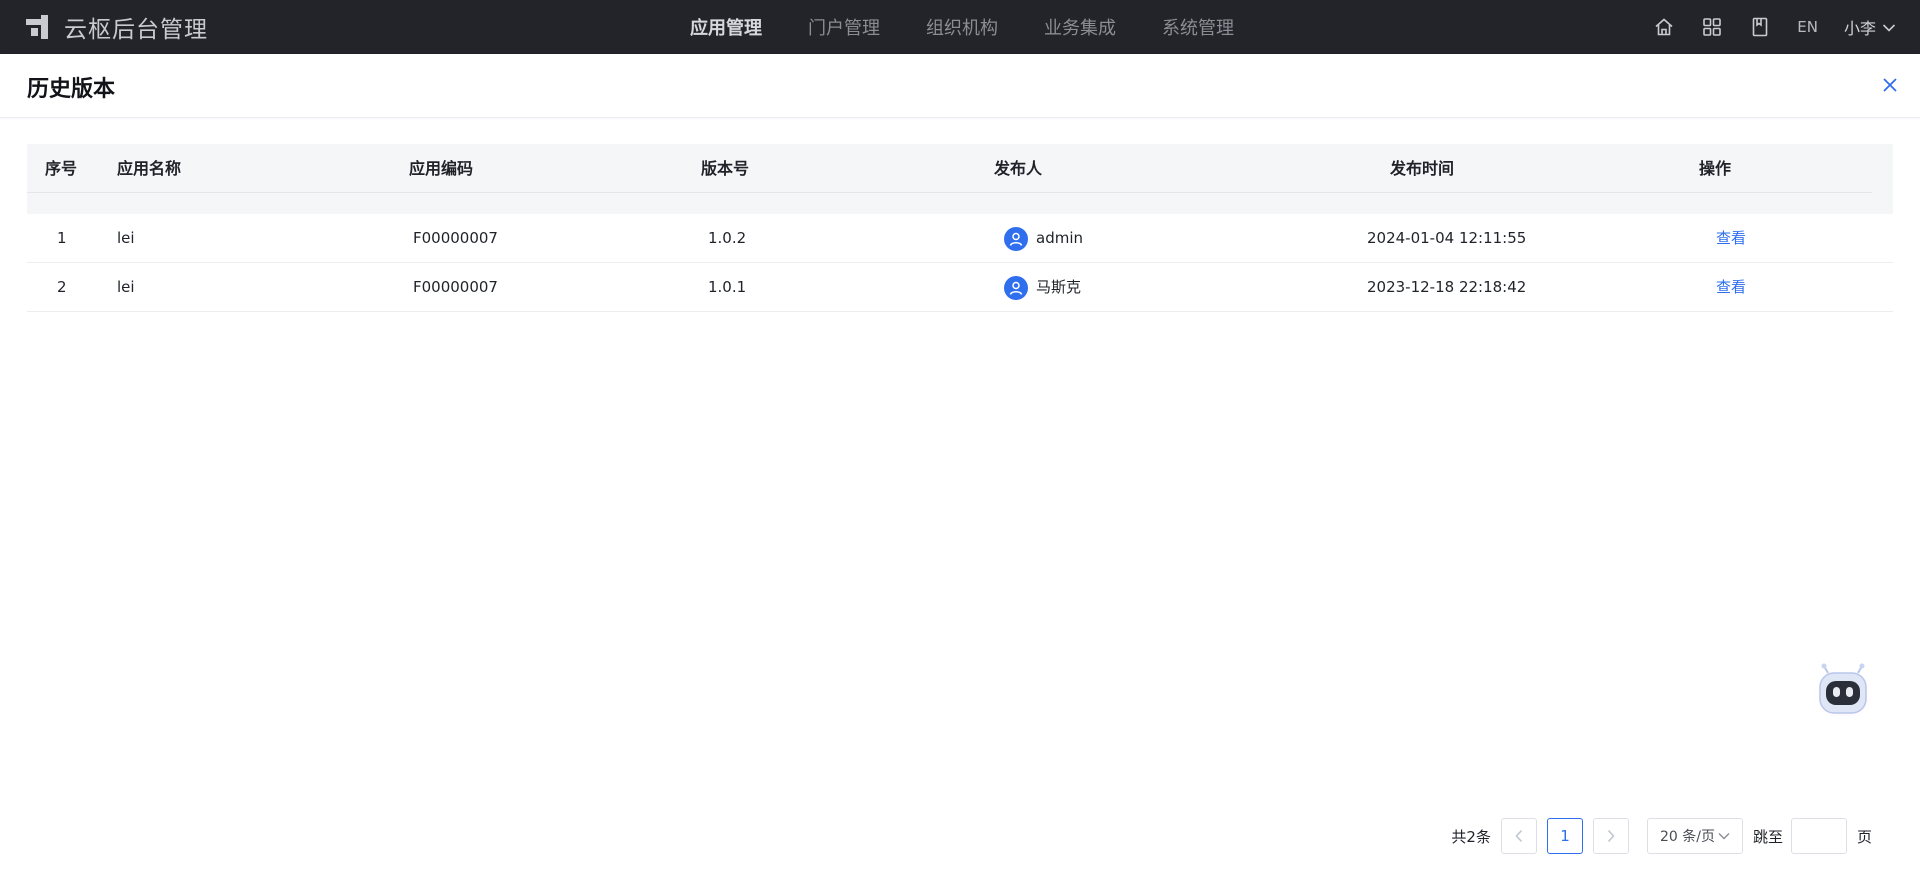 The width and height of the screenshot is (1920, 870). Describe the element at coordinates (1767, 836) in the screenshot. I see `jump-label: 跳至` at that location.